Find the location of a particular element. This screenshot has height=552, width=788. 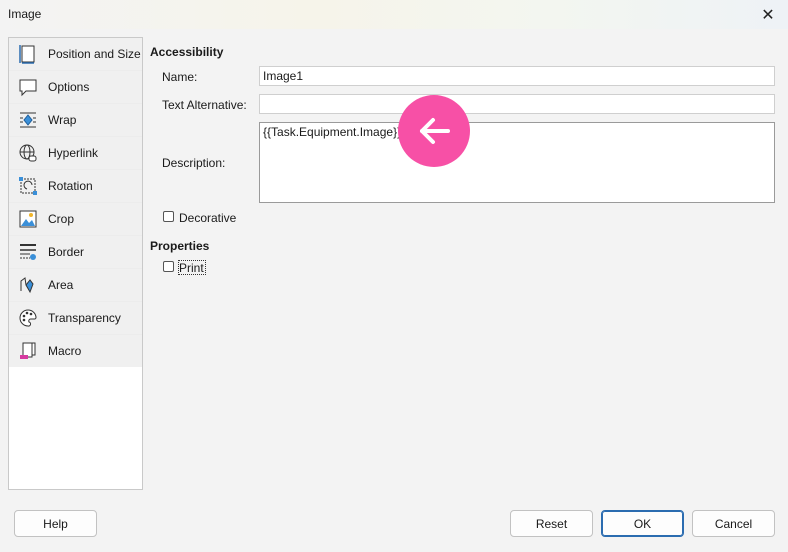

hyperlink-icon is located at coordinates (28, 153).